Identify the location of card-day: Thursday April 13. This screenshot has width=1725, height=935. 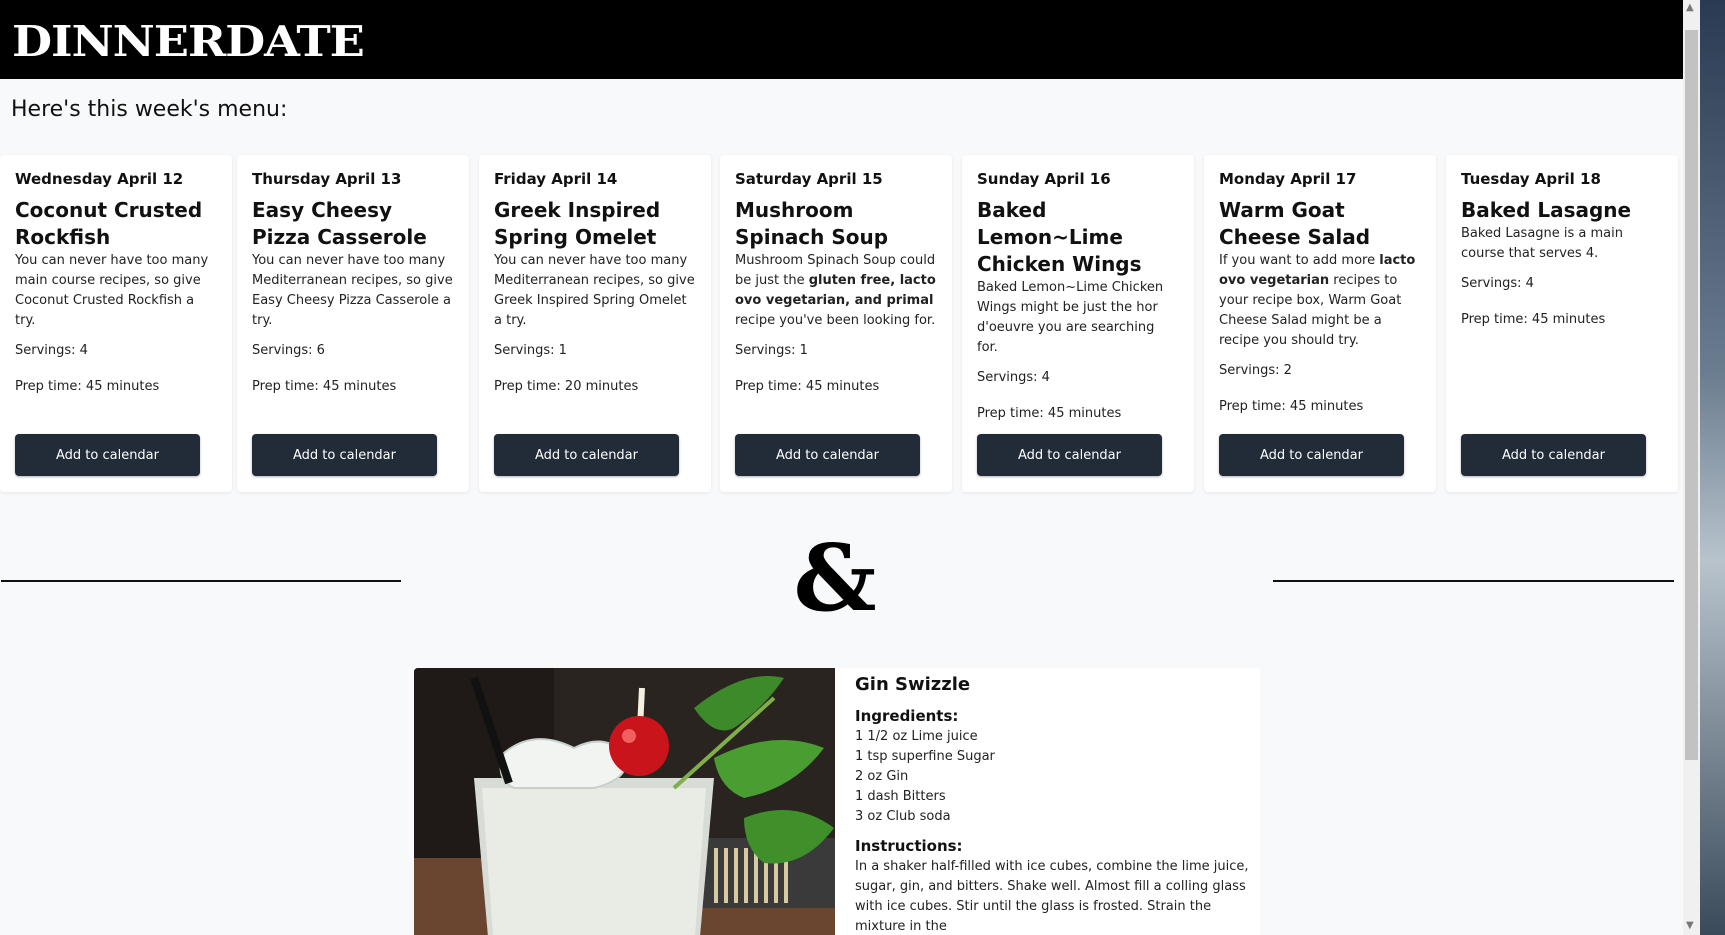
(327, 179).